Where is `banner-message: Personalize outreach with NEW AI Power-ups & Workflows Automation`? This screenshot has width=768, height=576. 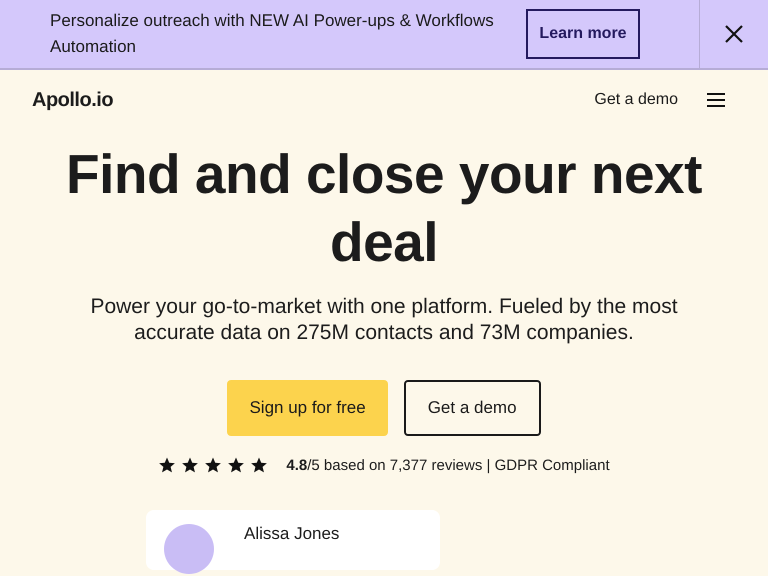 banner-message: Personalize outreach with NEW AI Power-ups & Workflows Automation is located at coordinates (272, 34).